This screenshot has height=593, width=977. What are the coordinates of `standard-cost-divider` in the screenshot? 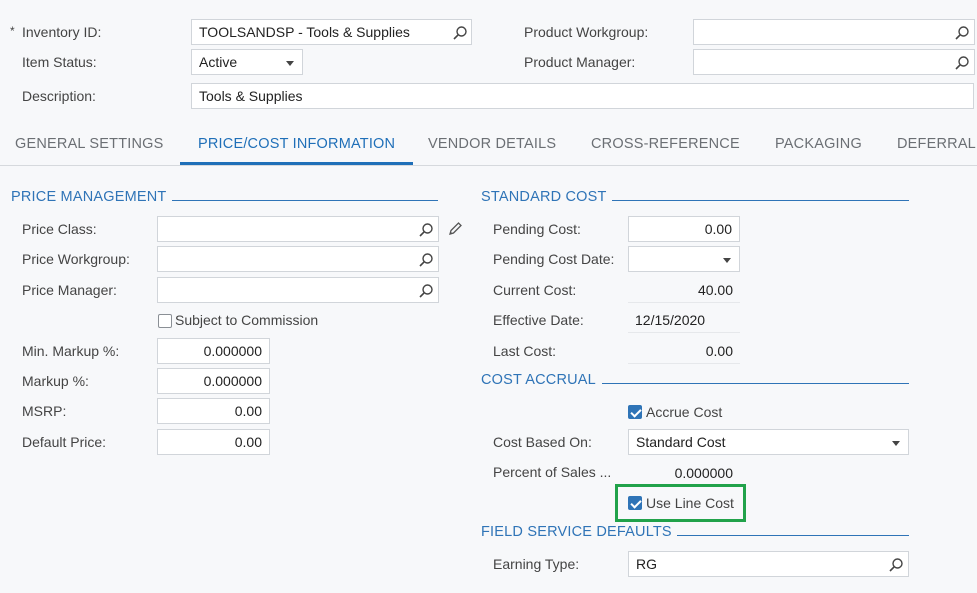 It's located at (760, 200).